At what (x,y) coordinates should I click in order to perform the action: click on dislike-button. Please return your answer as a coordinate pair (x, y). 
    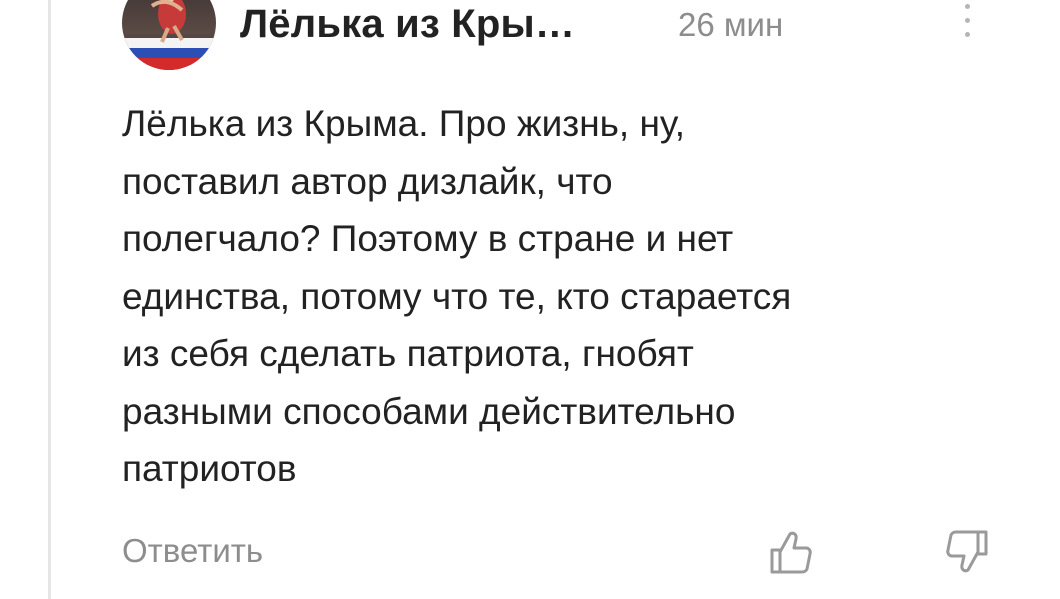
    Looking at the image, I should click on (968, 552).